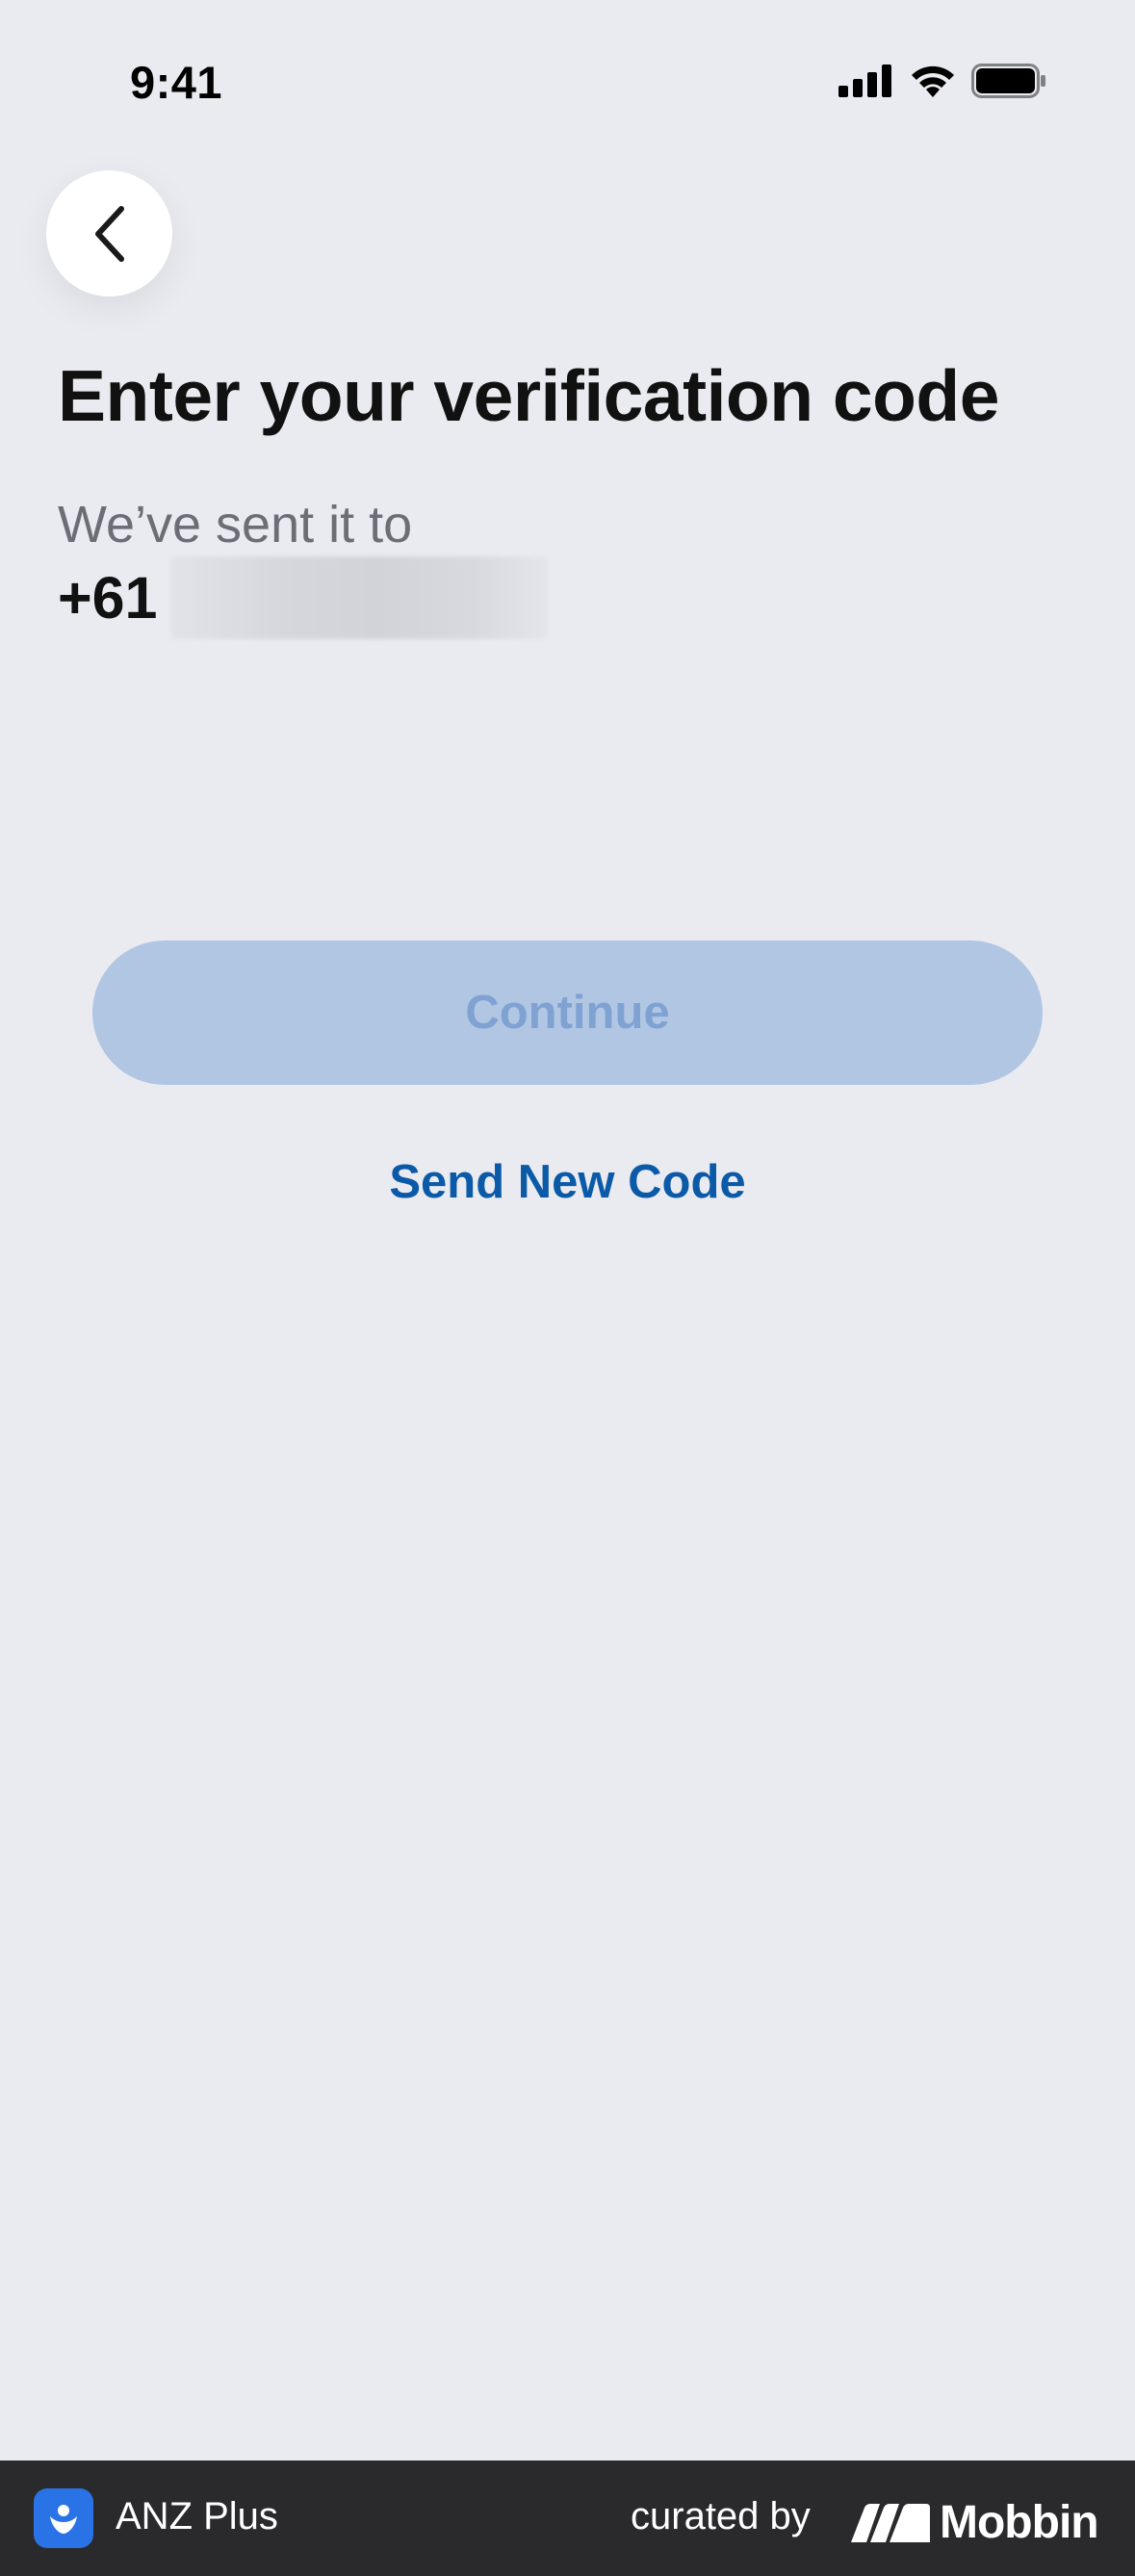 The width and height of the screenshot is (1135, 2576). What do you see at coordinates (197, 2516) in the screenshot?
I see `app-name: ANZ Plus` at bounding box center [197, 2516].